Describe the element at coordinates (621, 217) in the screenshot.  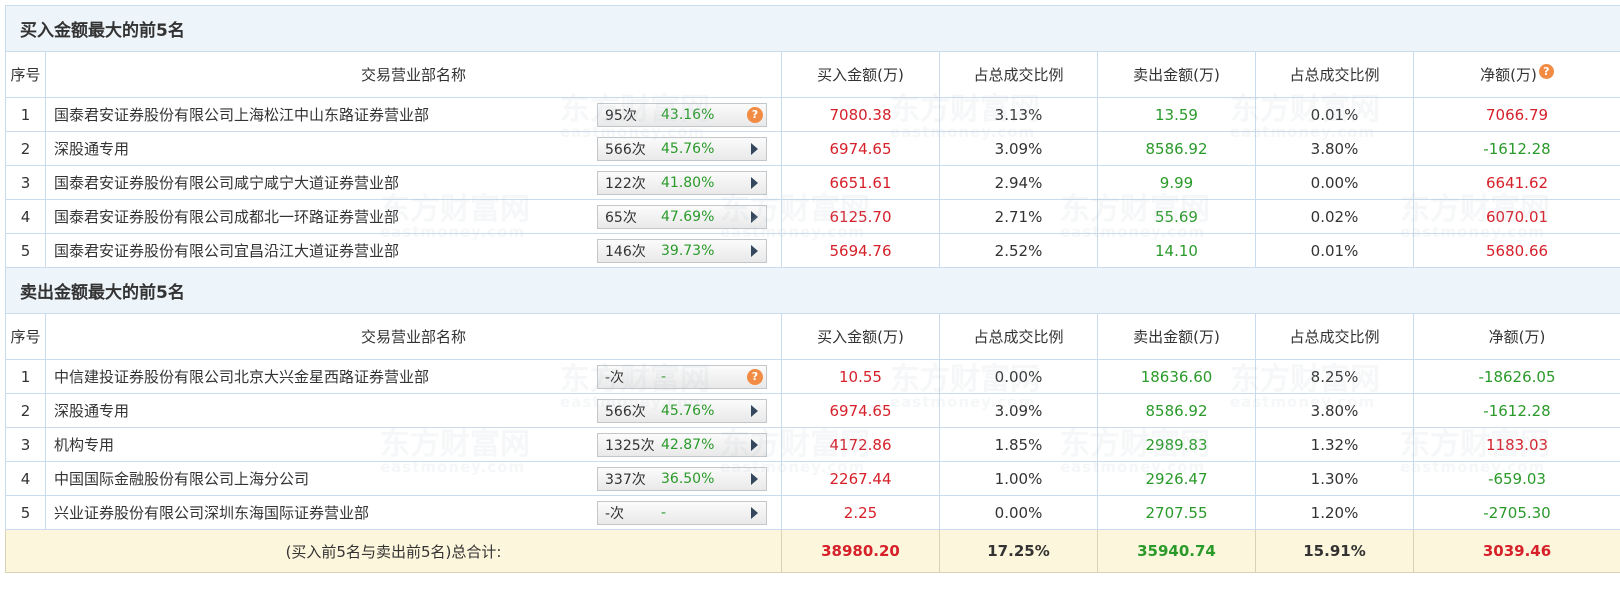
I see `appearance-count: 65次` at that location.